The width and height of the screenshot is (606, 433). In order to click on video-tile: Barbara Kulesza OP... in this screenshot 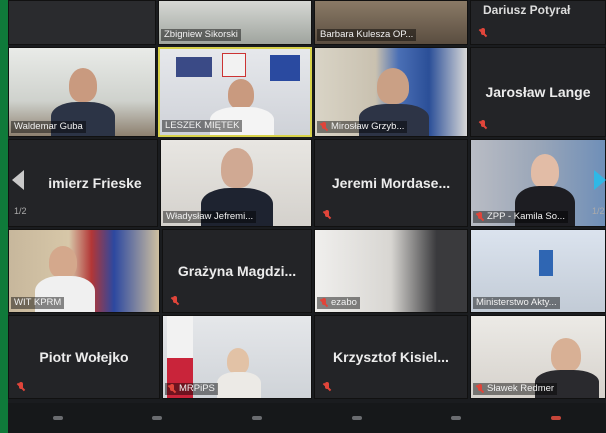, I will do `click(391, 22)`.